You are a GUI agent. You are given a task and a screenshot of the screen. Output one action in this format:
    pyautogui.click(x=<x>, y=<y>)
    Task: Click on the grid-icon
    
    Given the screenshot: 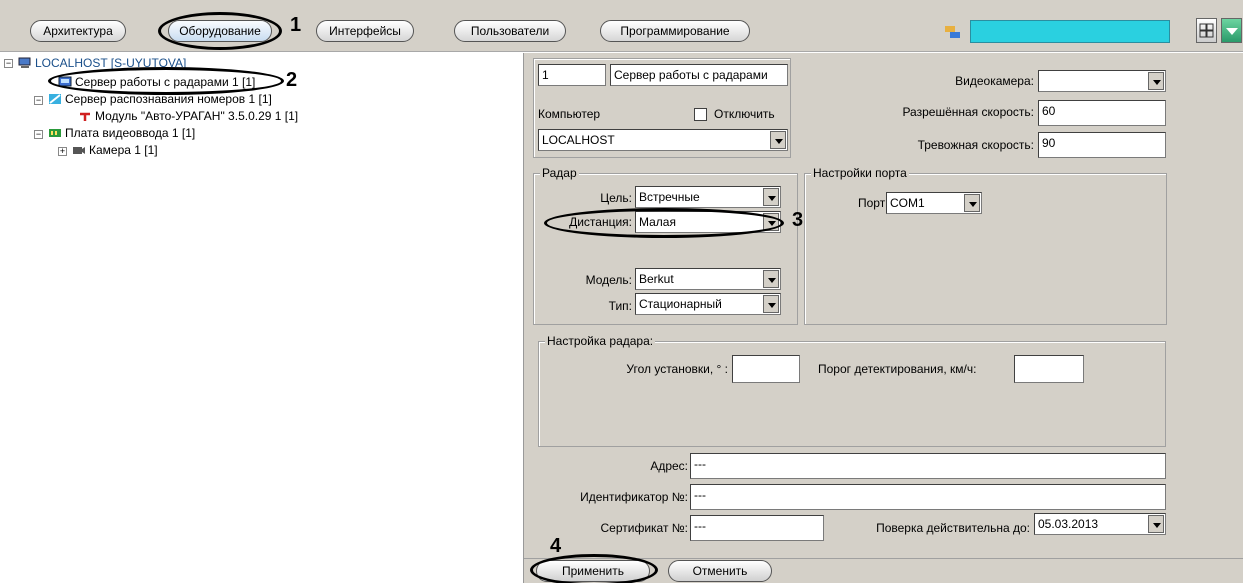 What is the action you would take?
    pyautogui.click(x=1206, y=30)
    